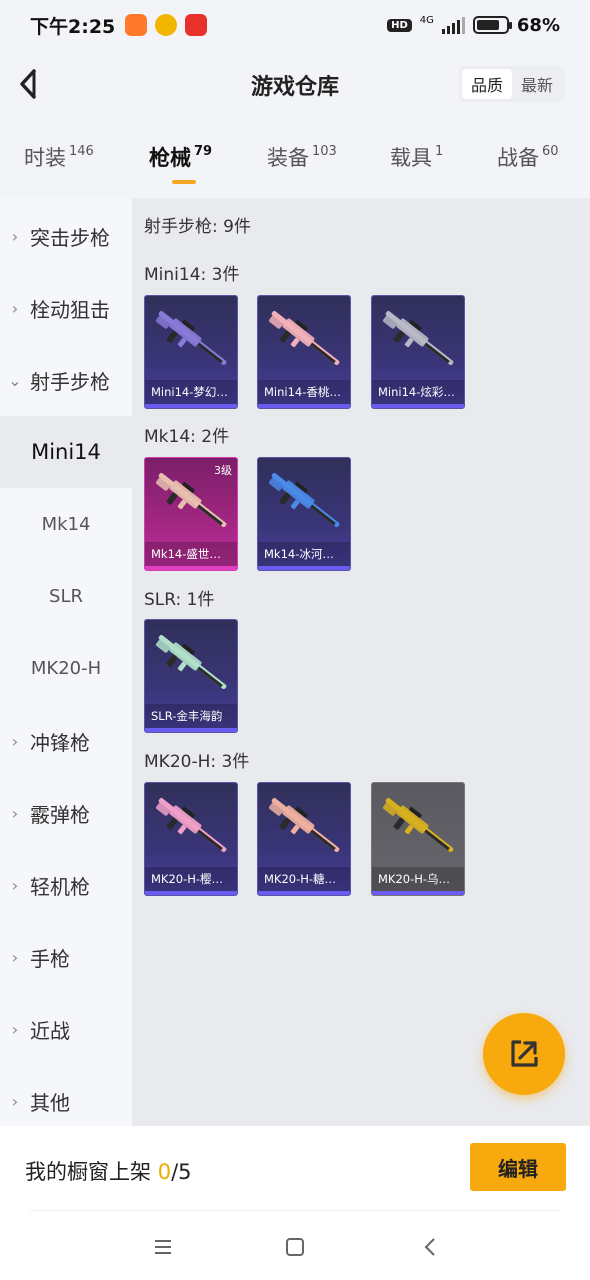 Image resolution: width=590 pixels, height=1280 pixels. What do you see at coordinates (66, 1029) in the screenshot?
I see `sidebar-item-melee: › 近战` at bounding box center [66, 1029].